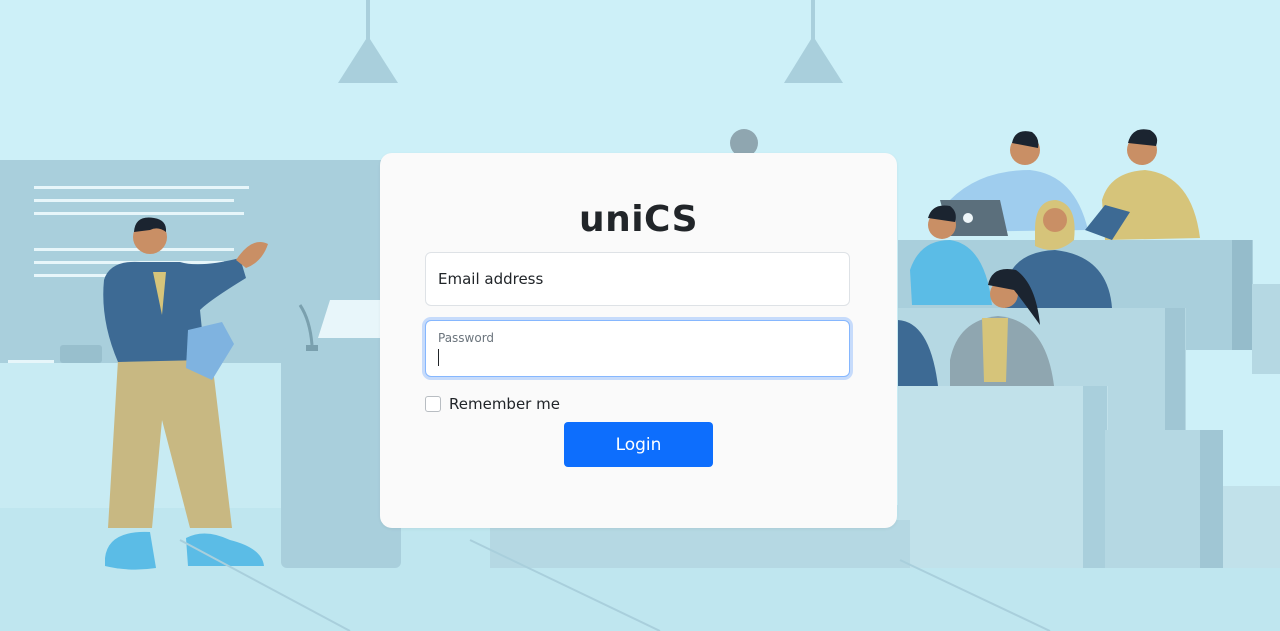  Describe the element at coordinates (813, 41) in the screenshot. I see `ceiling-lamp-right` at that location.